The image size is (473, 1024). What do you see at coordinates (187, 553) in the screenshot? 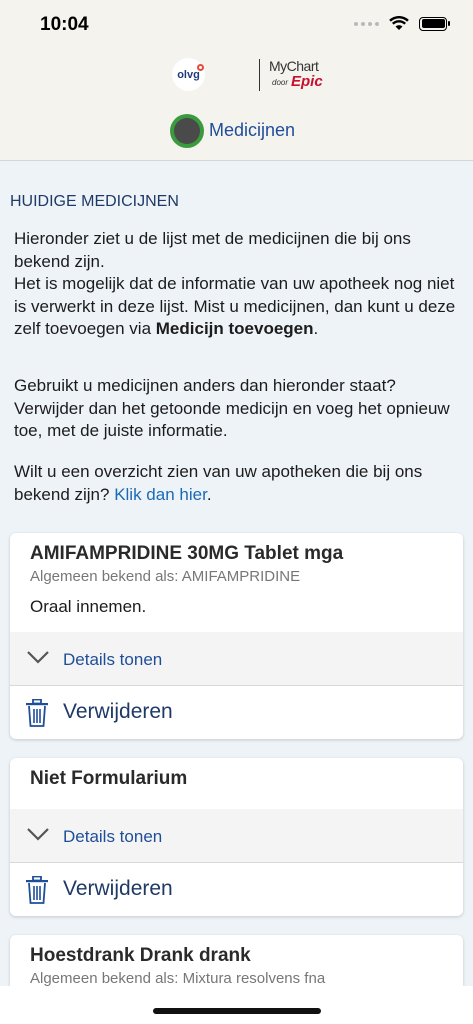
I see `medication-name: AMIFAMPRIDINE 30MG Tablet mga` at bounding box center [187, 553].